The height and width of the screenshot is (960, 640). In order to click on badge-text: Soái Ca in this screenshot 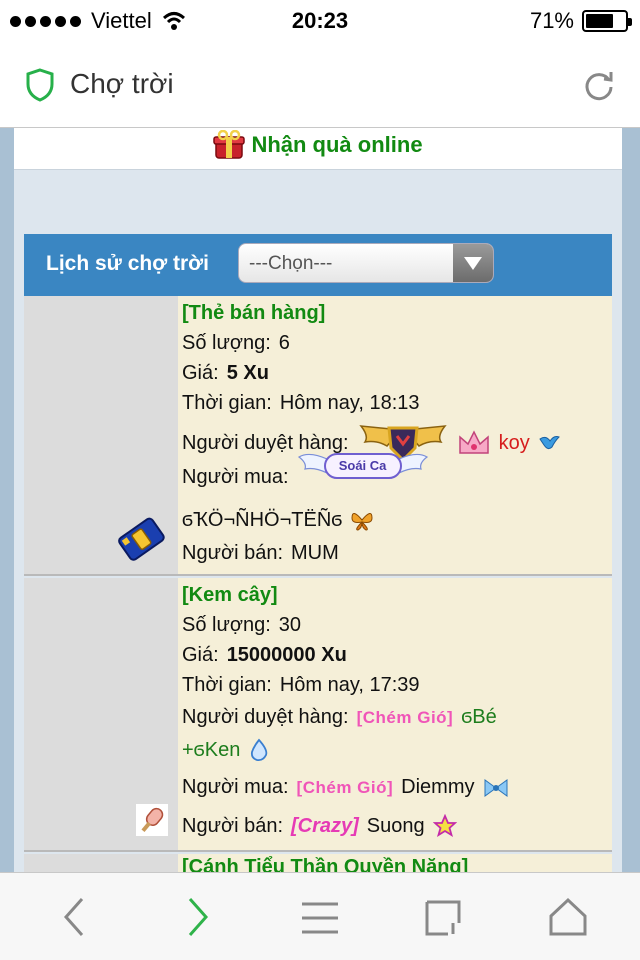, I will do `click(362, 465)`.